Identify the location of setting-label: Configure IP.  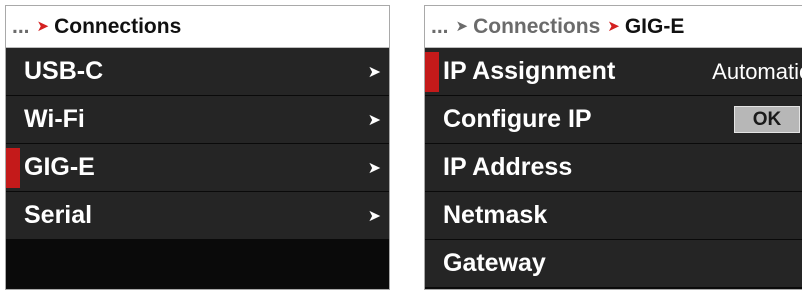
(517, 119).